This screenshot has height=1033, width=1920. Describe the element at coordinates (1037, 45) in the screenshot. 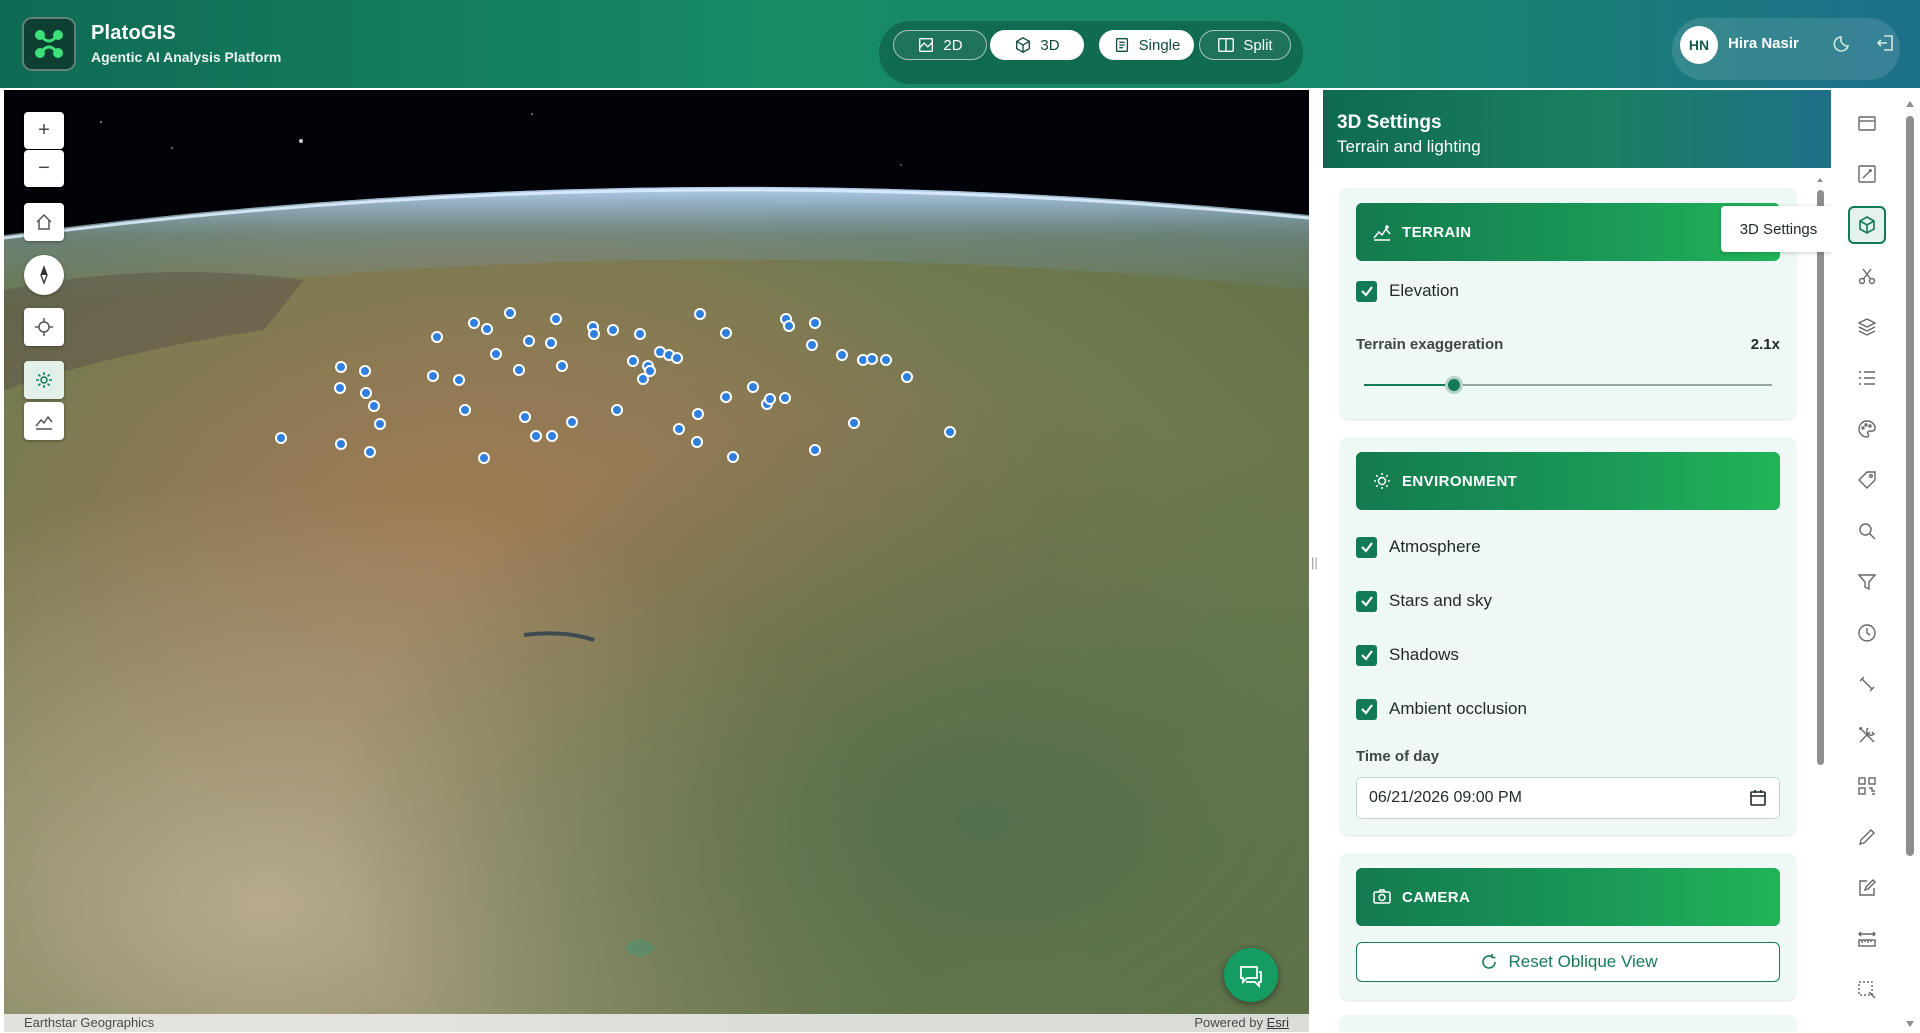

I see `mode-3d-button: 3D` at that location.